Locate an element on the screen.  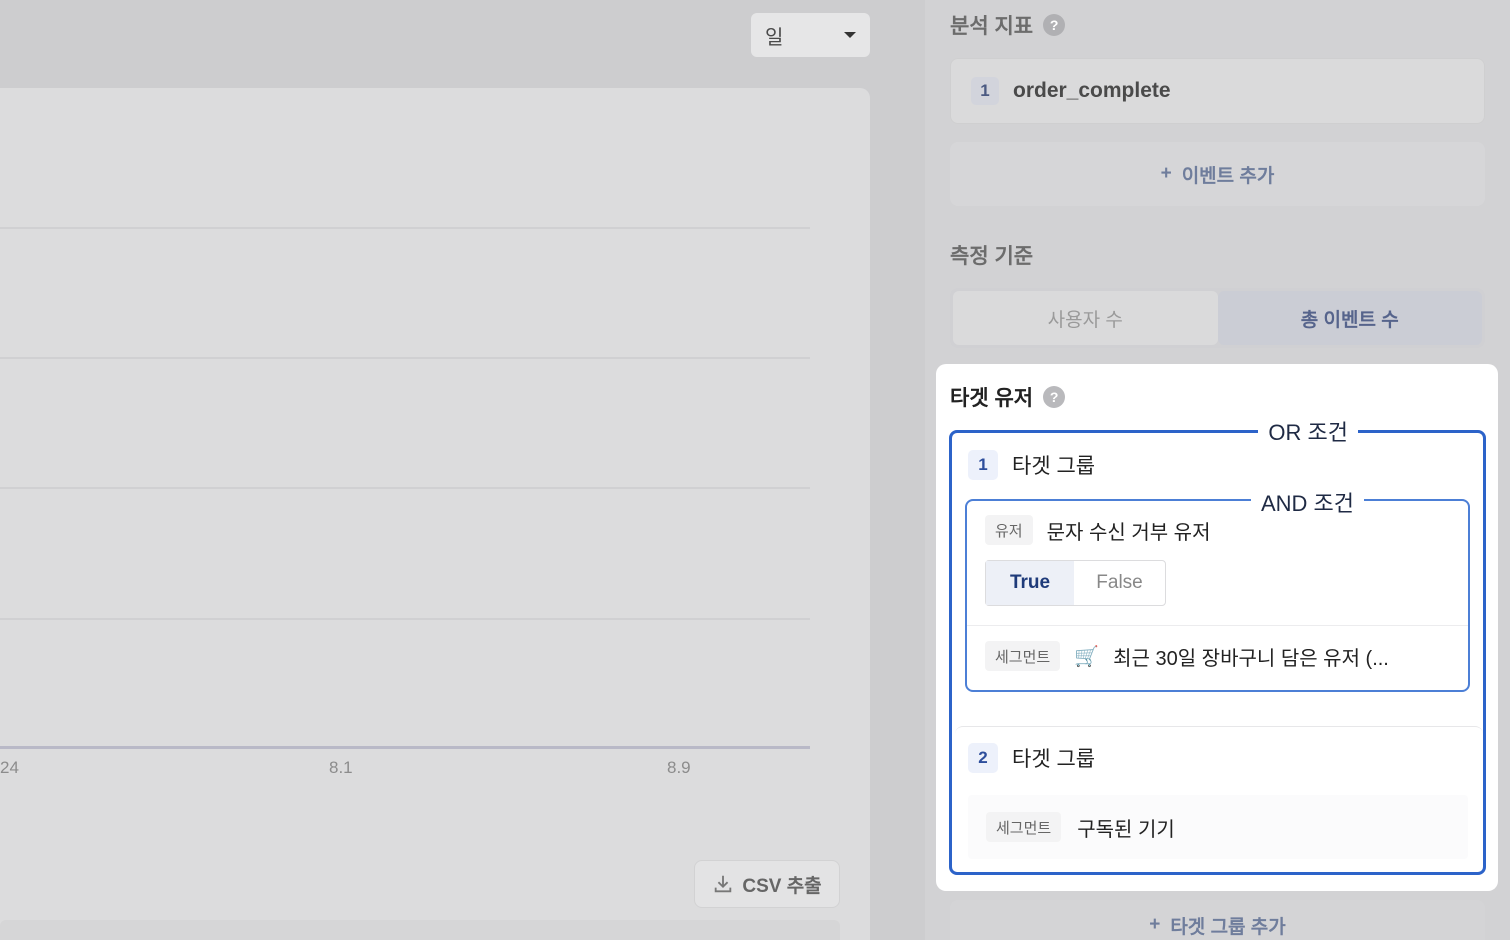
event-index-badge: 1 is located at coordinates (985, 91).